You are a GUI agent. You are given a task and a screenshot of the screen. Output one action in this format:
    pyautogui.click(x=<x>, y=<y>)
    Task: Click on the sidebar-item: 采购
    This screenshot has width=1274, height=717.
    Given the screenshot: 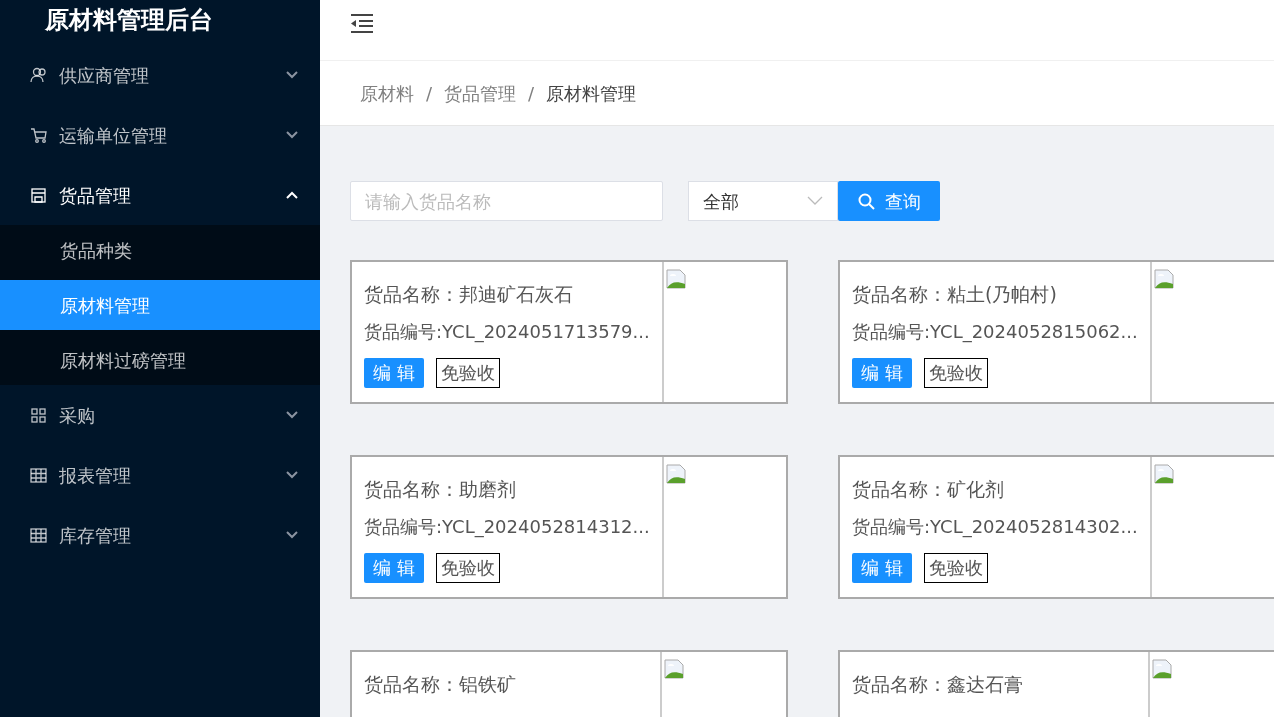 What is the action you would take?
    pyautogui.click(x=160, y=415)
    